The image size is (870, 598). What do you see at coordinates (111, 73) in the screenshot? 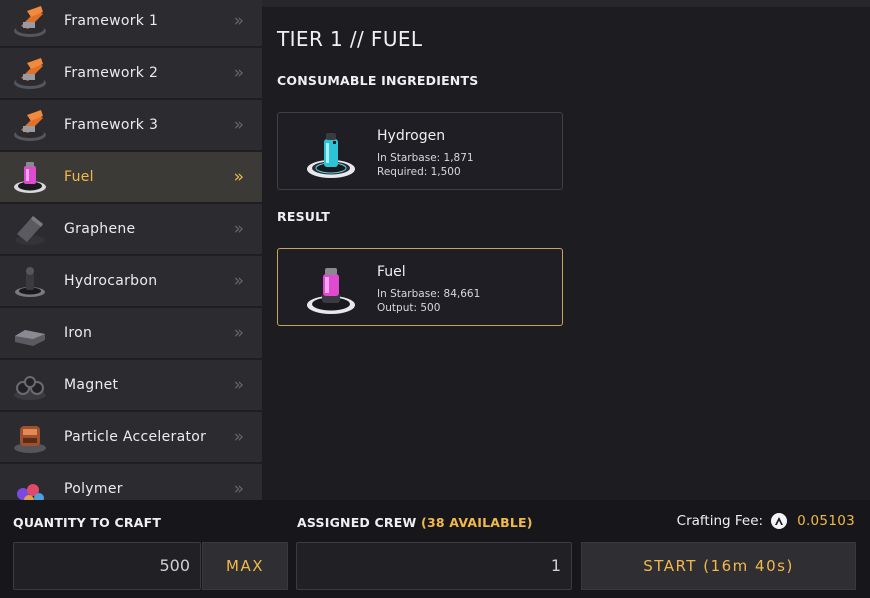
I see `sidebar-item-label: Framework 2` at bounding box center [111, 73].